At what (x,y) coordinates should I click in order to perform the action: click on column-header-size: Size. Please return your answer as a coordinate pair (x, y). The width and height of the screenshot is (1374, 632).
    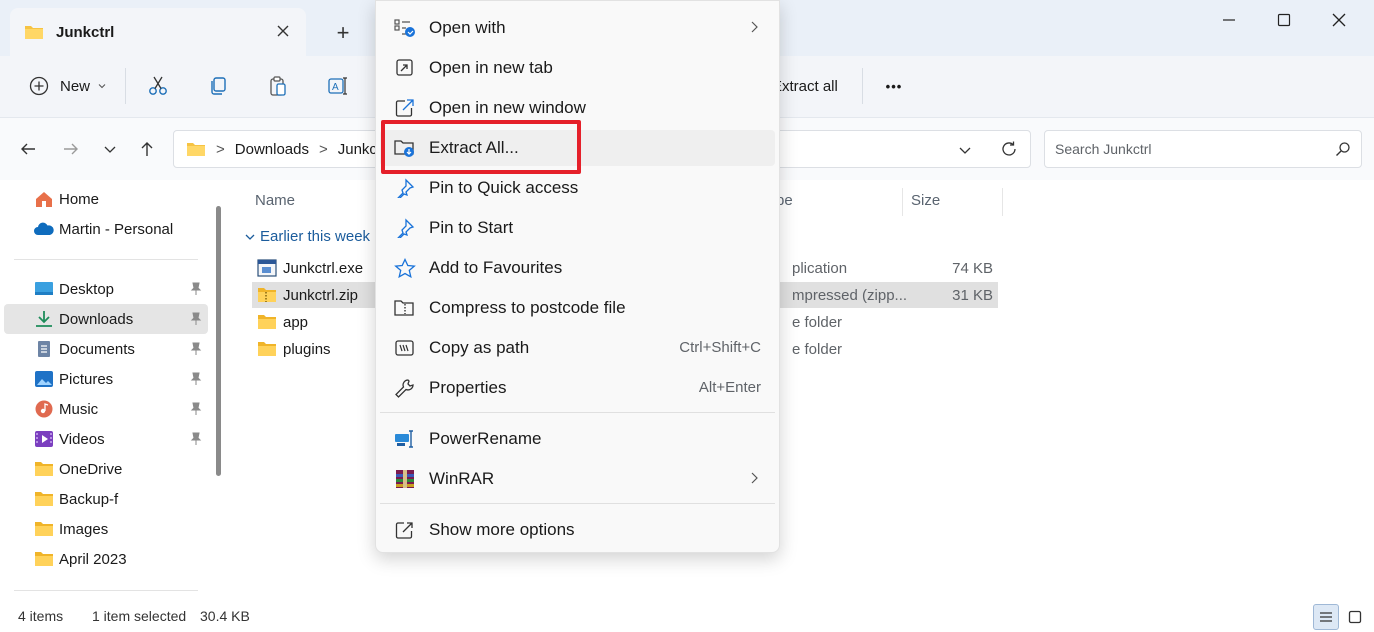
    Looking at the image, I should click on (925, 200).